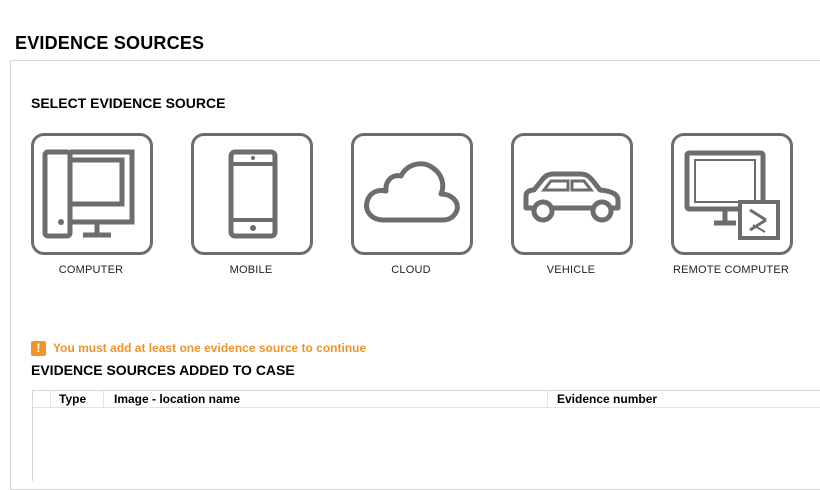 This screenshot has width=820, height=490. What do you see at coordinates (411, 270) in the screenshot?
I see `source-label: CLOUD` at bounding box center [411, 270].